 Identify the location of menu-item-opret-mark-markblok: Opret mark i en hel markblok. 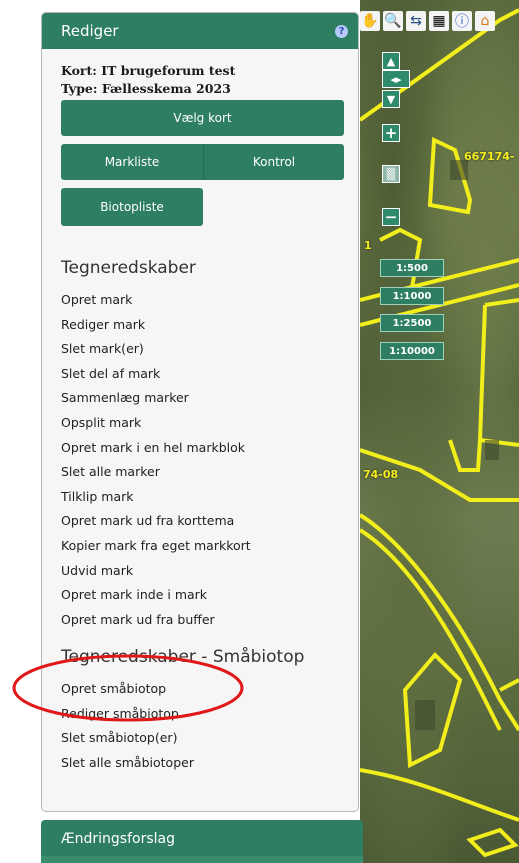
(156, 448).